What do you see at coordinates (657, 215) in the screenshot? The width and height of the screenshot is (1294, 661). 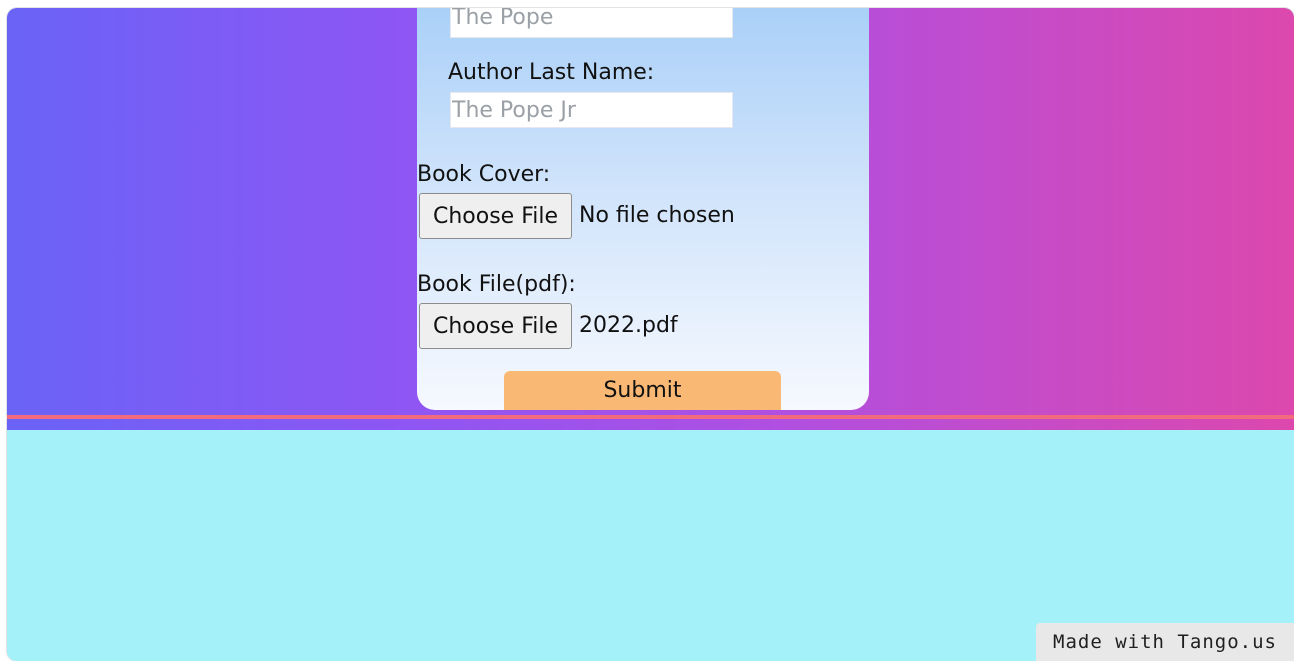 I see `book-cover-file-status: No file chosen` at bounding box center [657, 215].